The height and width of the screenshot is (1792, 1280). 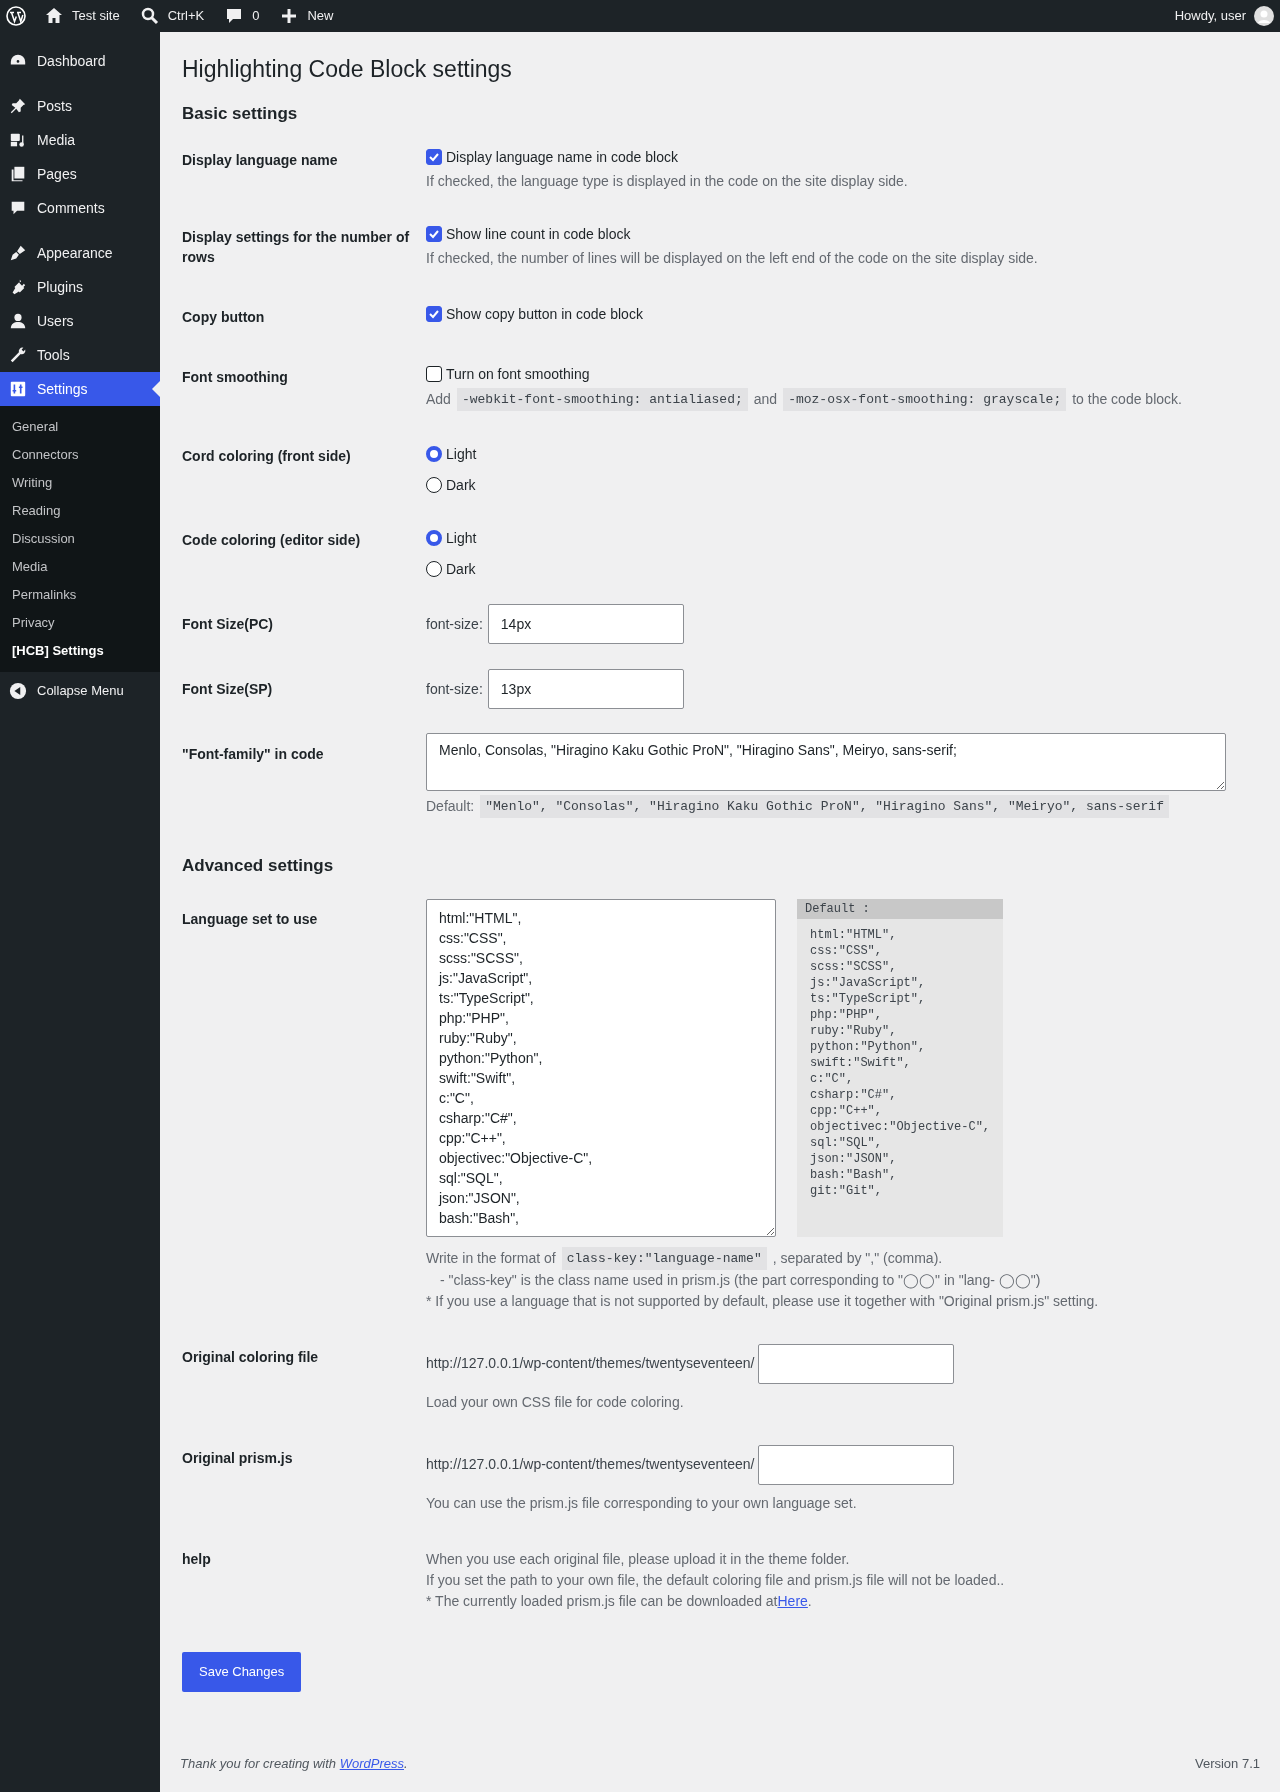 I want to click on toolbar-link: Ctrl+K, so click(x=172, y=16).